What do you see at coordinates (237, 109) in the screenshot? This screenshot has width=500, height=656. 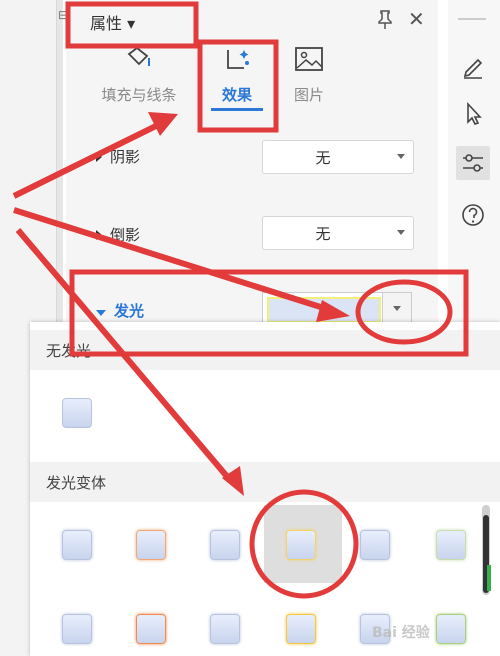 I see `active-tab-indicator` at bounding box center [237, 109].